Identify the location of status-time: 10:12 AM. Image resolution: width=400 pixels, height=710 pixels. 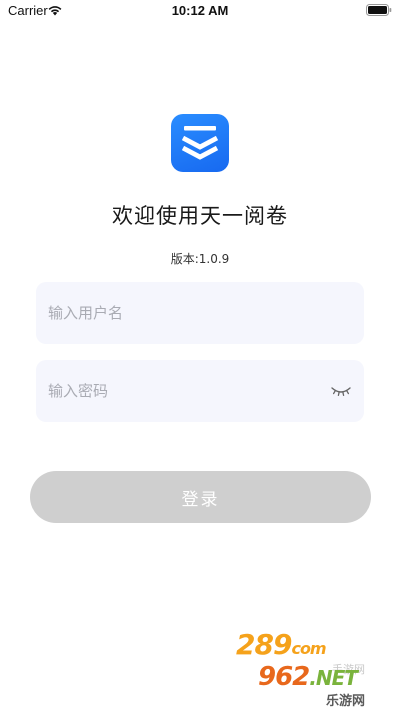
(200, 10).